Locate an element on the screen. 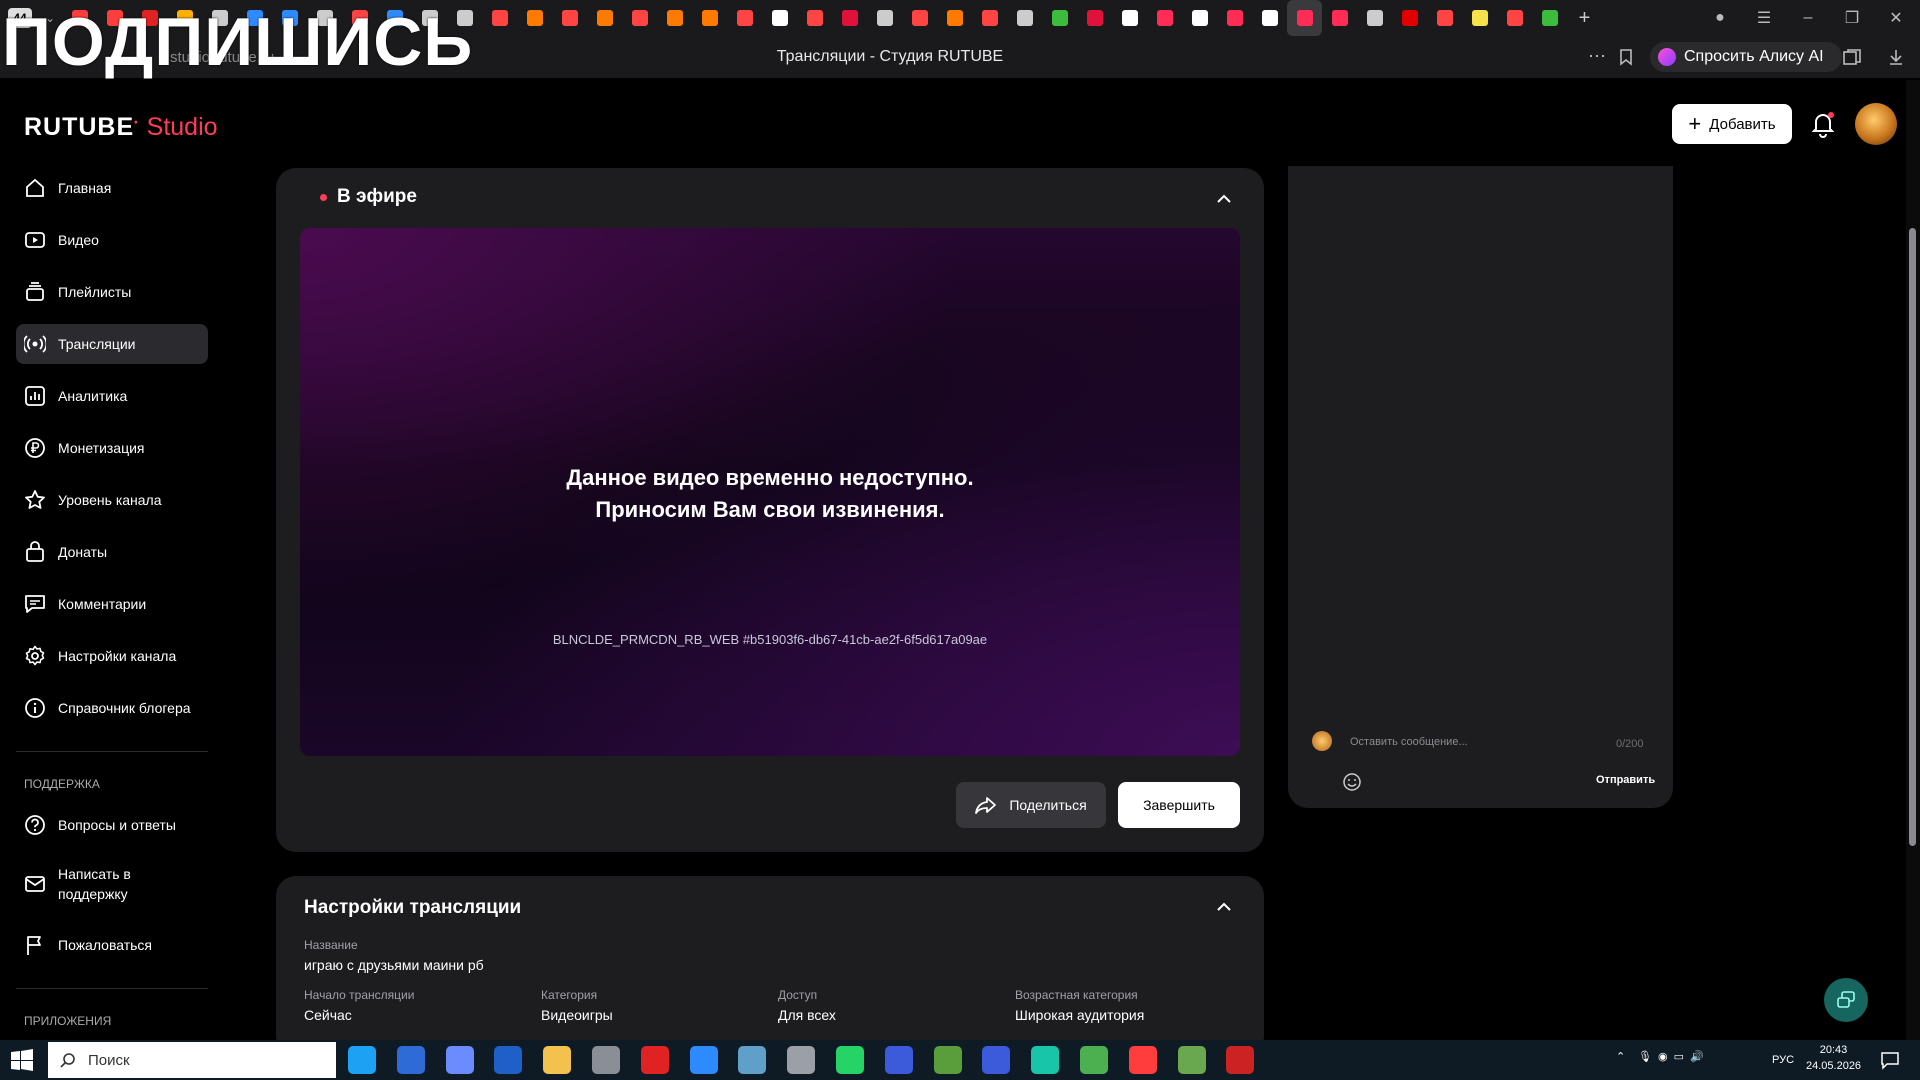 Image resolution: width=1920 pixels, height=1080 pixels. windows-start-icon is located at coordinates (22, 1060).